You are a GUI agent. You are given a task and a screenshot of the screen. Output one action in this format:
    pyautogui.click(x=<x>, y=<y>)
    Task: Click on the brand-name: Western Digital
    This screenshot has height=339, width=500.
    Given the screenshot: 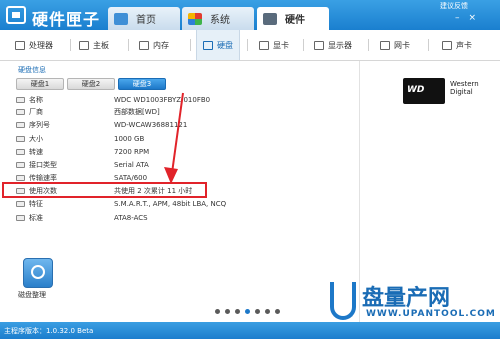 What is the action you would take?
    pyautogui.click(x=464, y=88)
    